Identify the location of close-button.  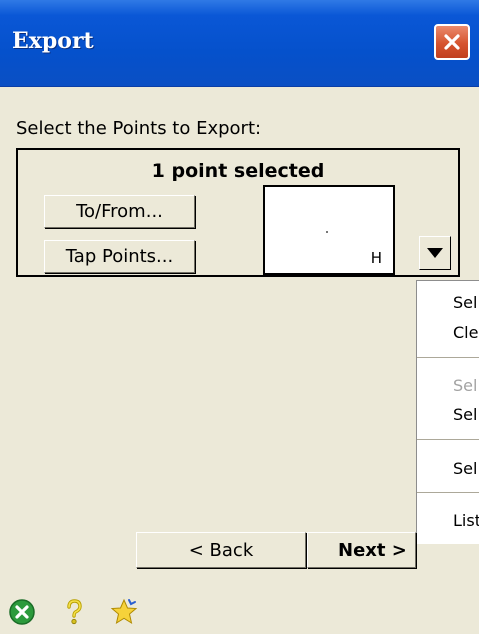
(452, 42).